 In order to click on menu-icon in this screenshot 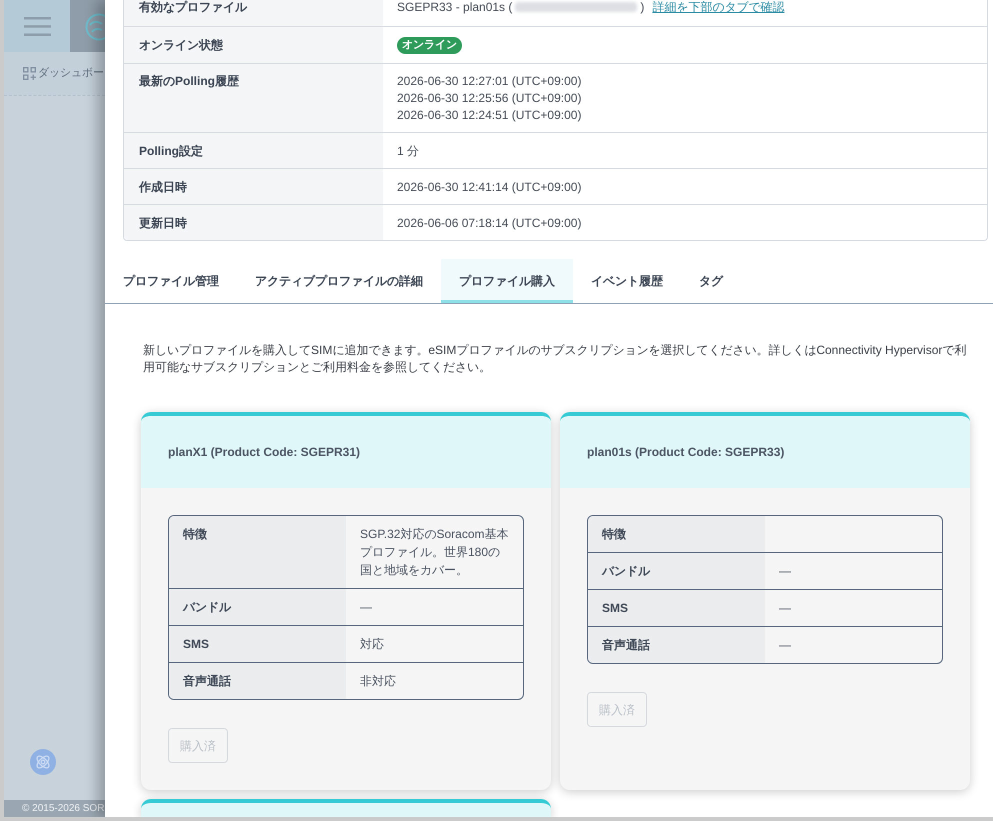, I will do `click(37, 26)`.